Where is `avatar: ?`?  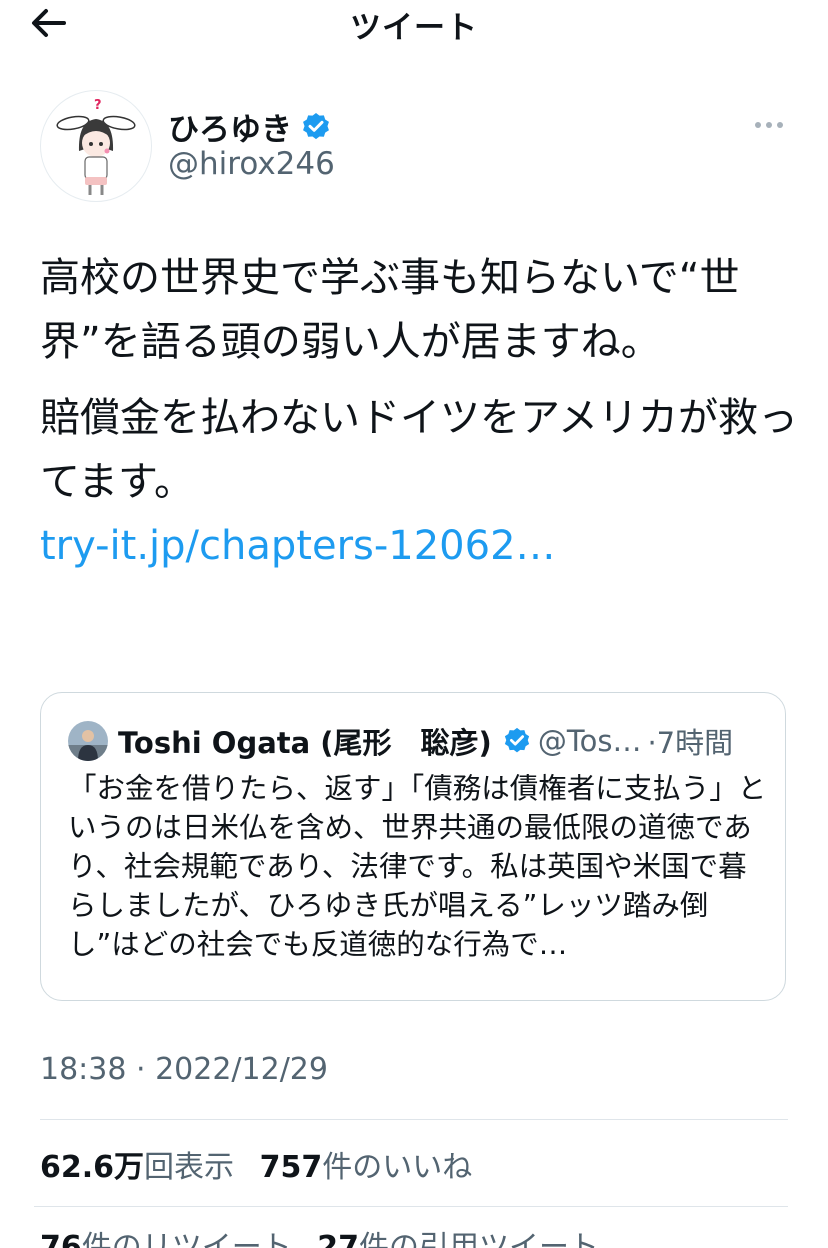
avatar: ? is located at coordinates (96, 146).